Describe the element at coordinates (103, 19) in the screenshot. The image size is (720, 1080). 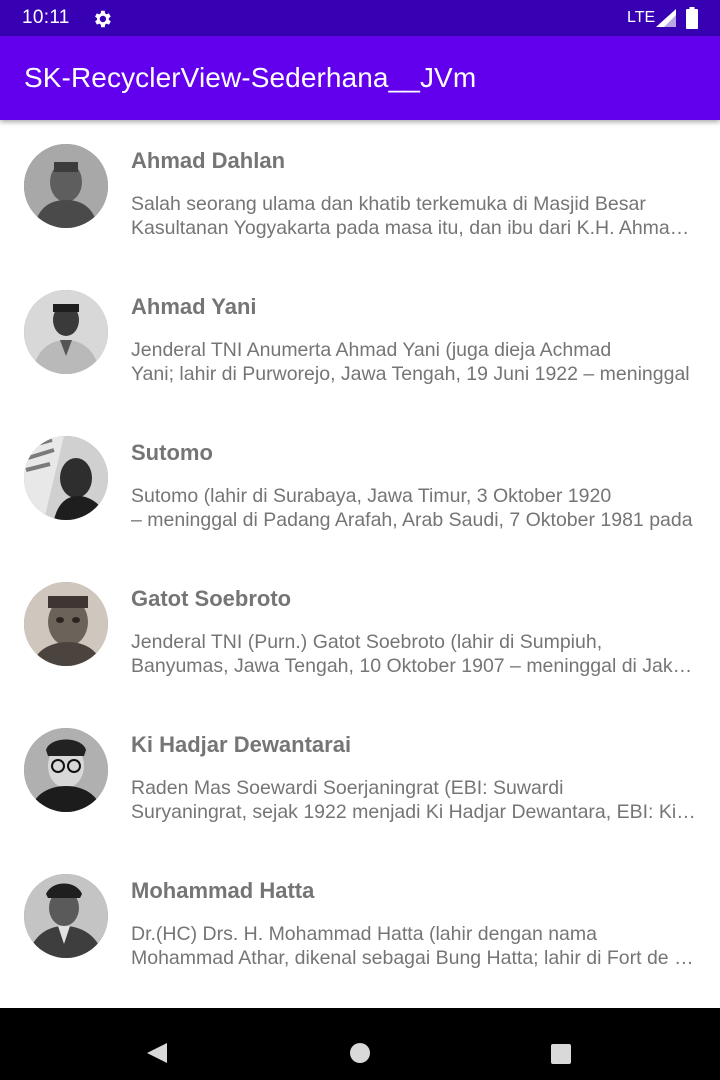
I see `gear-icon` at that location.